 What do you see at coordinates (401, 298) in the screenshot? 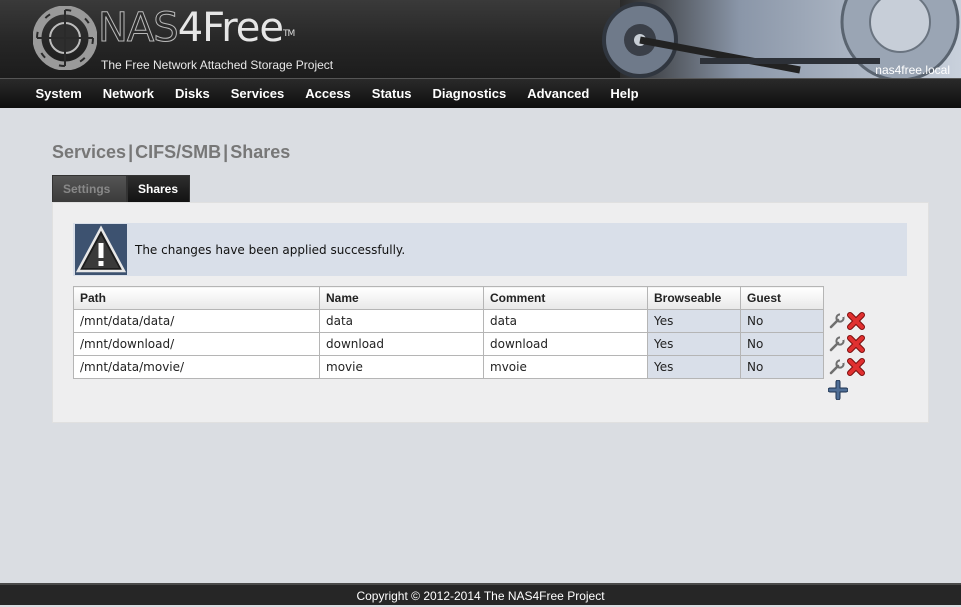
I see `header-name: Name` at bounding box center [401, 298].